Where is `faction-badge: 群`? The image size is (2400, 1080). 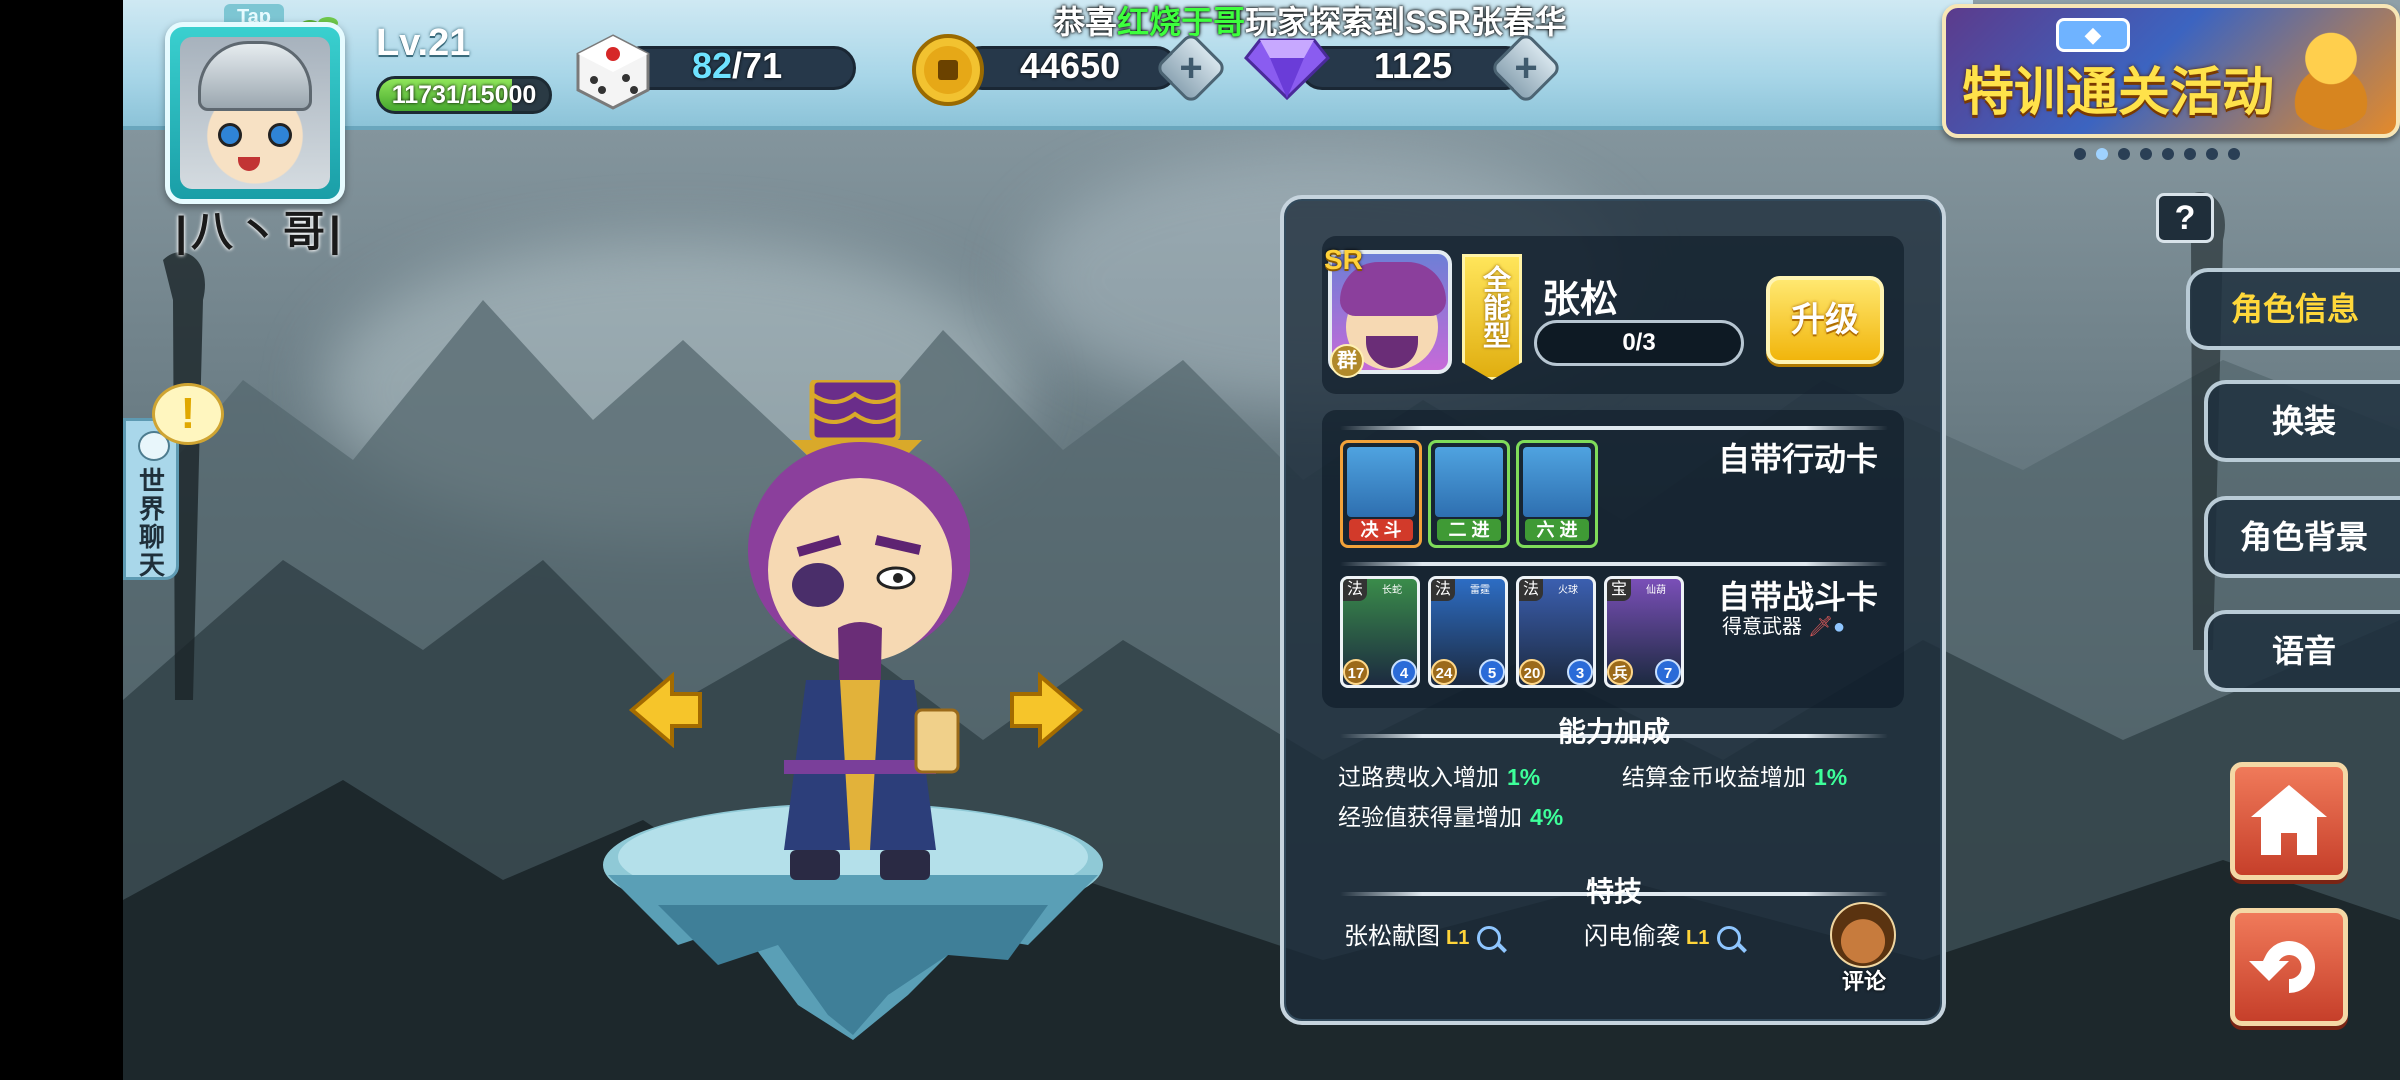 faction-badge: 群 is located at coordinates (1347, 361).